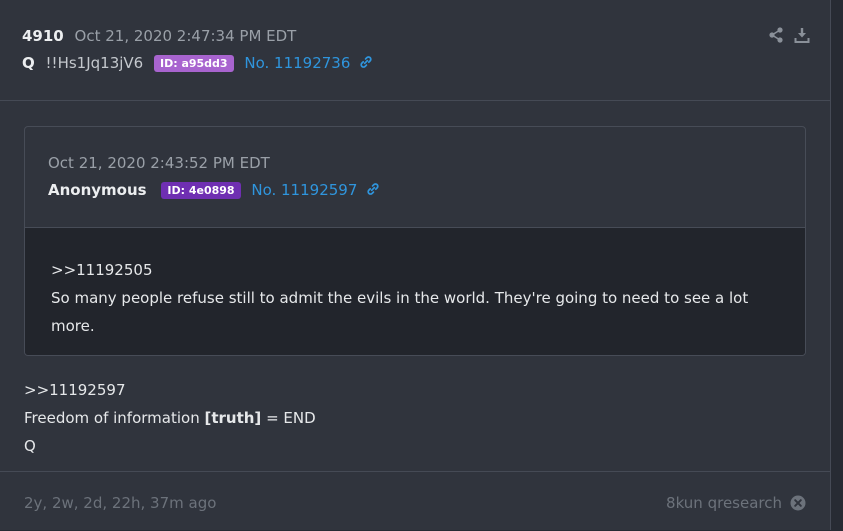 The height and width of the screenshot is (531, 843). What do you see at coordinates (43, 36) in the screenshot?
I see `post-number: 4910` at bounding box center [43, 36].